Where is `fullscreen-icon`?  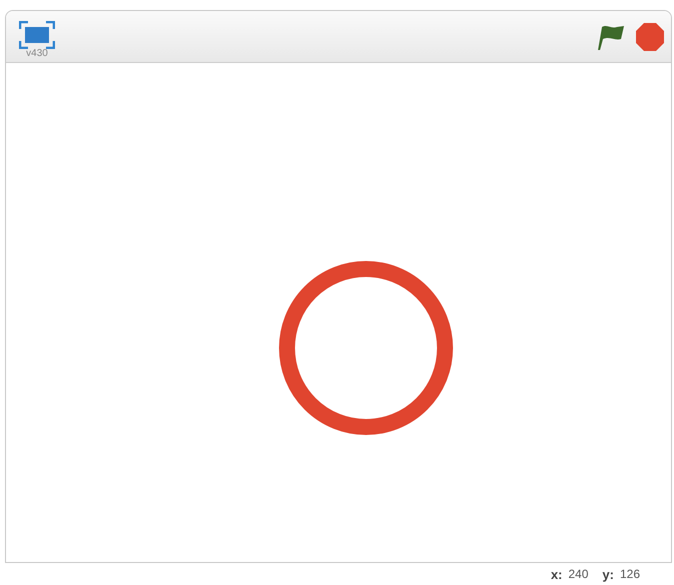 fullscreen-icon is located at coordinates (37, 35).